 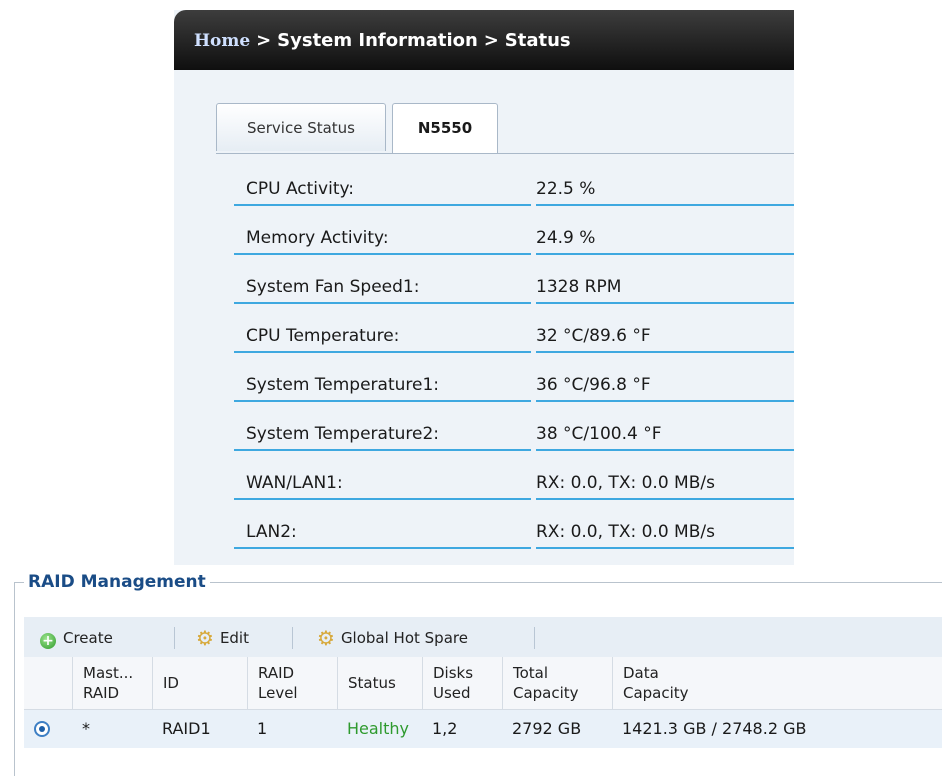 I want to click on status-row-lan2: LAN2: RX: 0.0, TX: 0.0 MB/s, so click(x=514, y=531).